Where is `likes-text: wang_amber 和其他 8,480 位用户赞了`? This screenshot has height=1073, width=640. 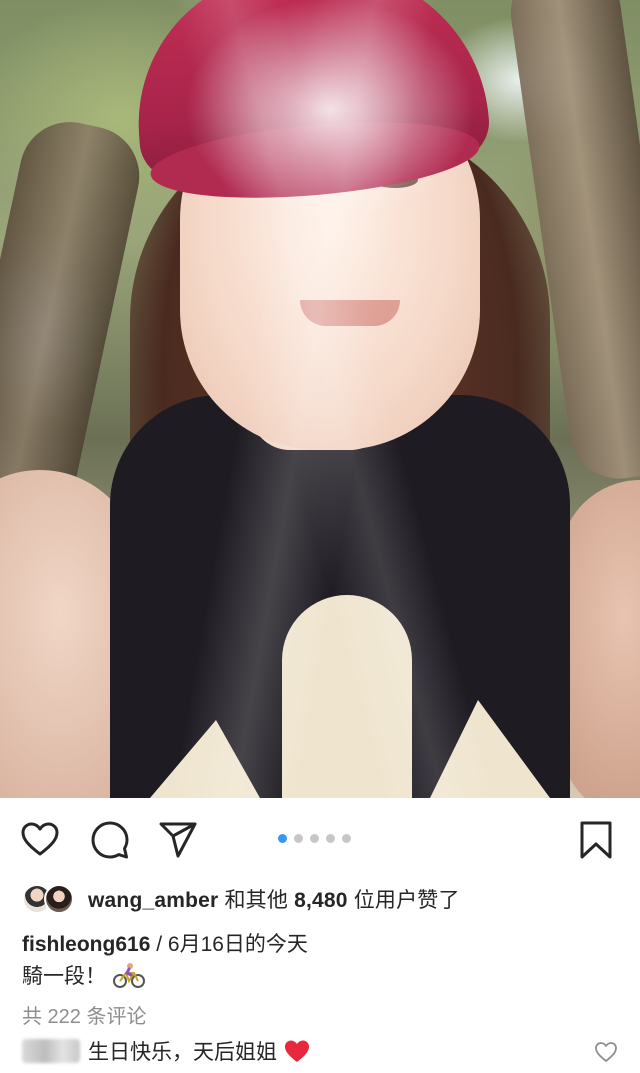 likes-text: wang_amber 和其他 8,480 位用户赞了 is located at coordinates (274, 899).